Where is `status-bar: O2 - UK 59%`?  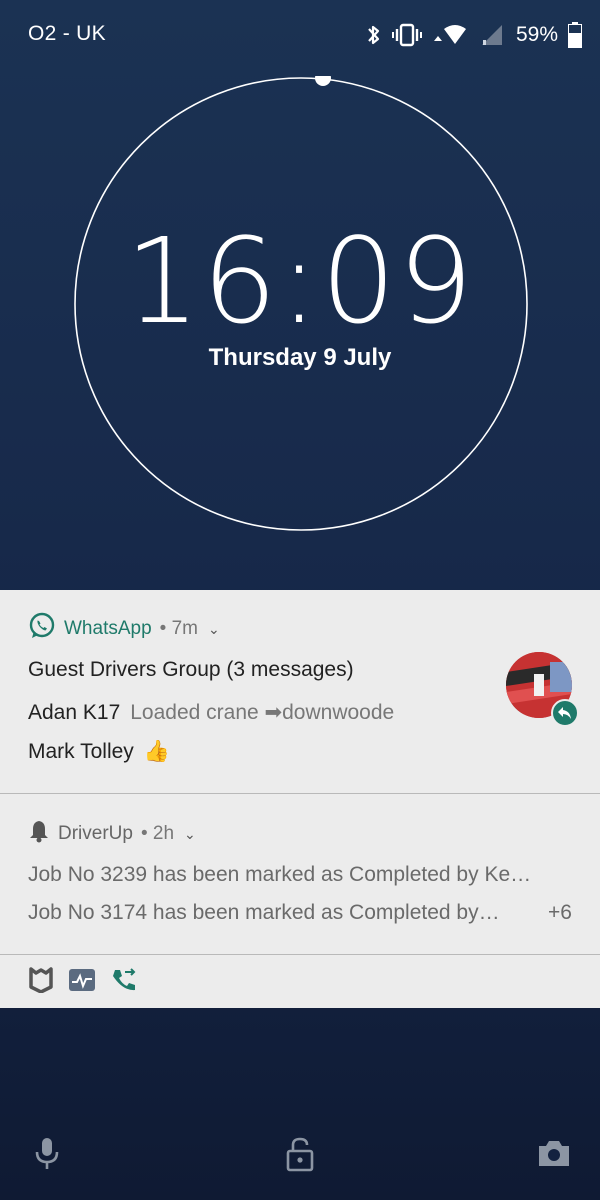
status-bar: O2 - UK 59% is located at coordinates (300, 35).